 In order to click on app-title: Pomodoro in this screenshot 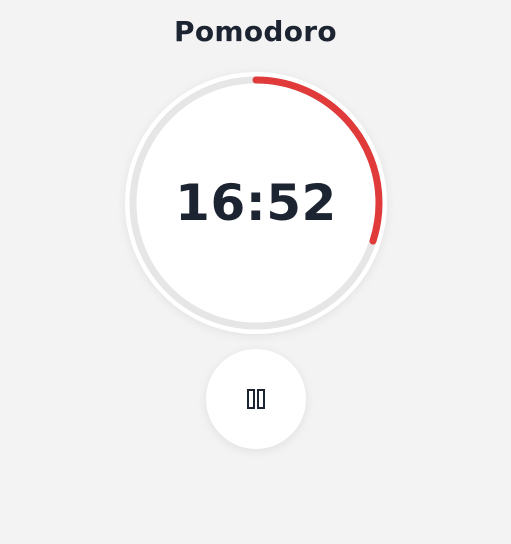, I will do `click(255, 31)`.